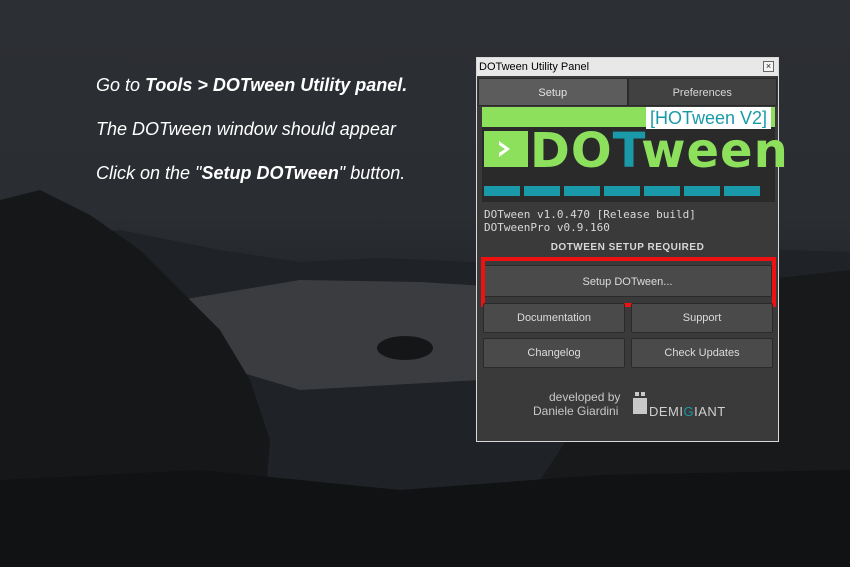  Describe the element at coordinates (622, 191) in the screenshot. I see `logo-bars` at that location.